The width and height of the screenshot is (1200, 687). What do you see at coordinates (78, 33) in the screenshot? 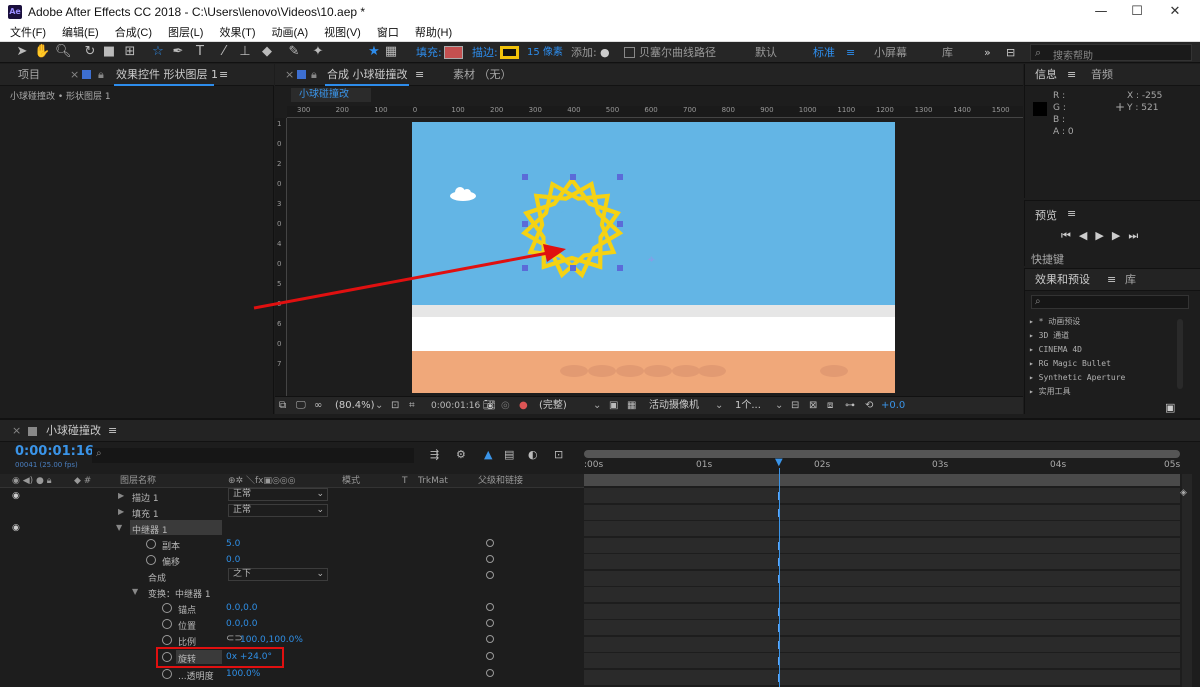
I see `menu-edit: 编辑(E)` at bounding box center [78, 33].